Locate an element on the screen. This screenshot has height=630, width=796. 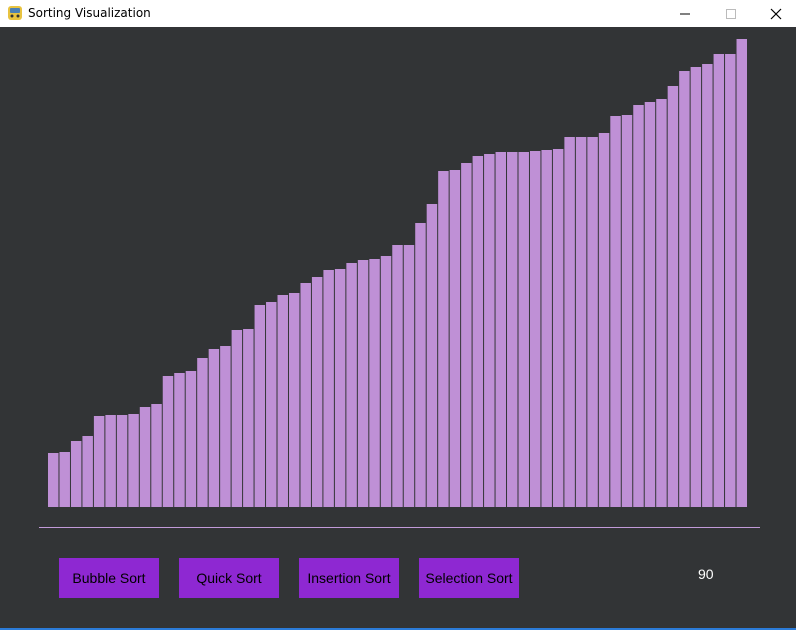
selection-sort-button: Selection Sort is located at coordinates (469, 578).